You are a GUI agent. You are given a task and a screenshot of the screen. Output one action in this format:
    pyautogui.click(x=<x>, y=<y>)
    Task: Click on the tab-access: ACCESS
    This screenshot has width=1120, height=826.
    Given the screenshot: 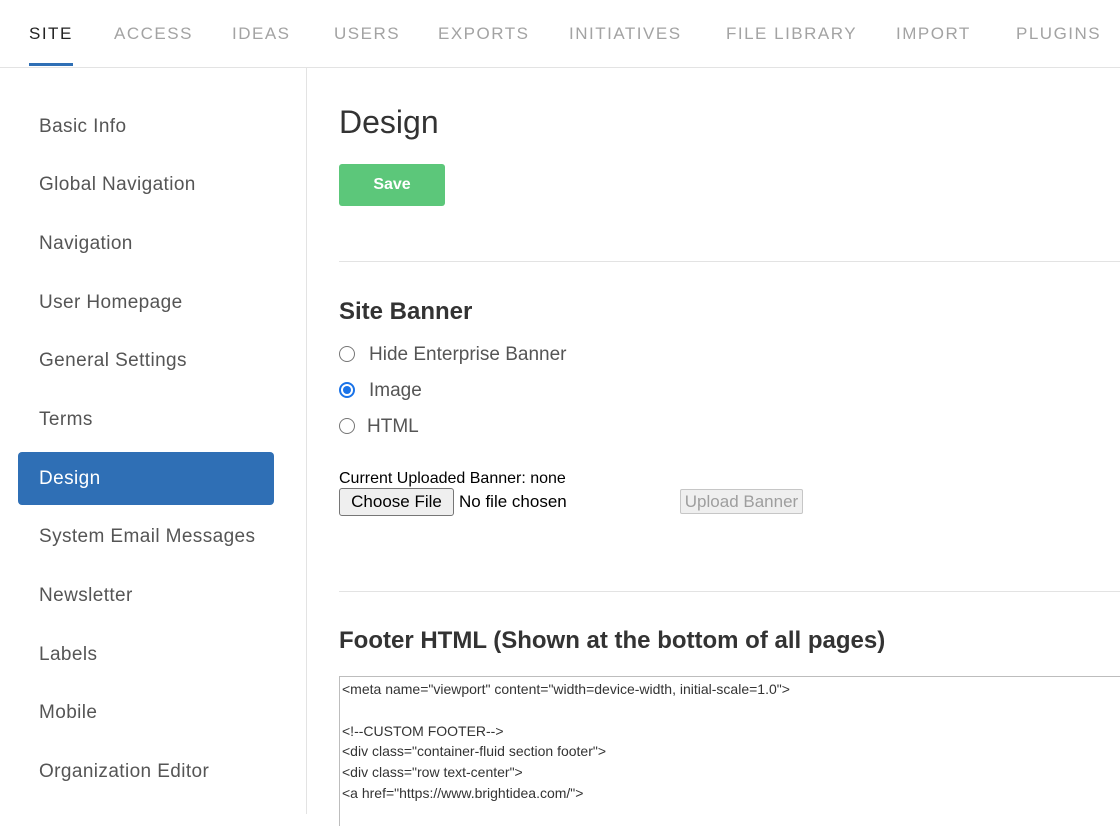 What is the action you would take?
    pyautogui.click(x=153, y=34)
    